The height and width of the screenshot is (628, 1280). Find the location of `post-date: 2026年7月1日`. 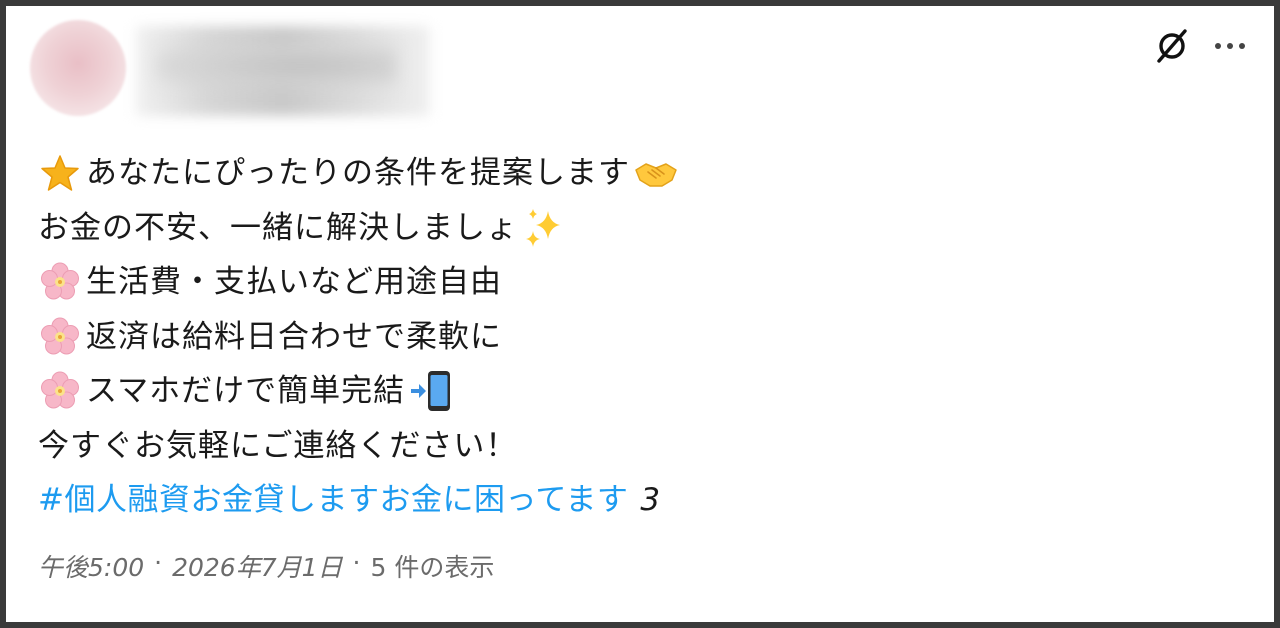

post-date: 2026年7月1日 is located at coordinates (257, 566).